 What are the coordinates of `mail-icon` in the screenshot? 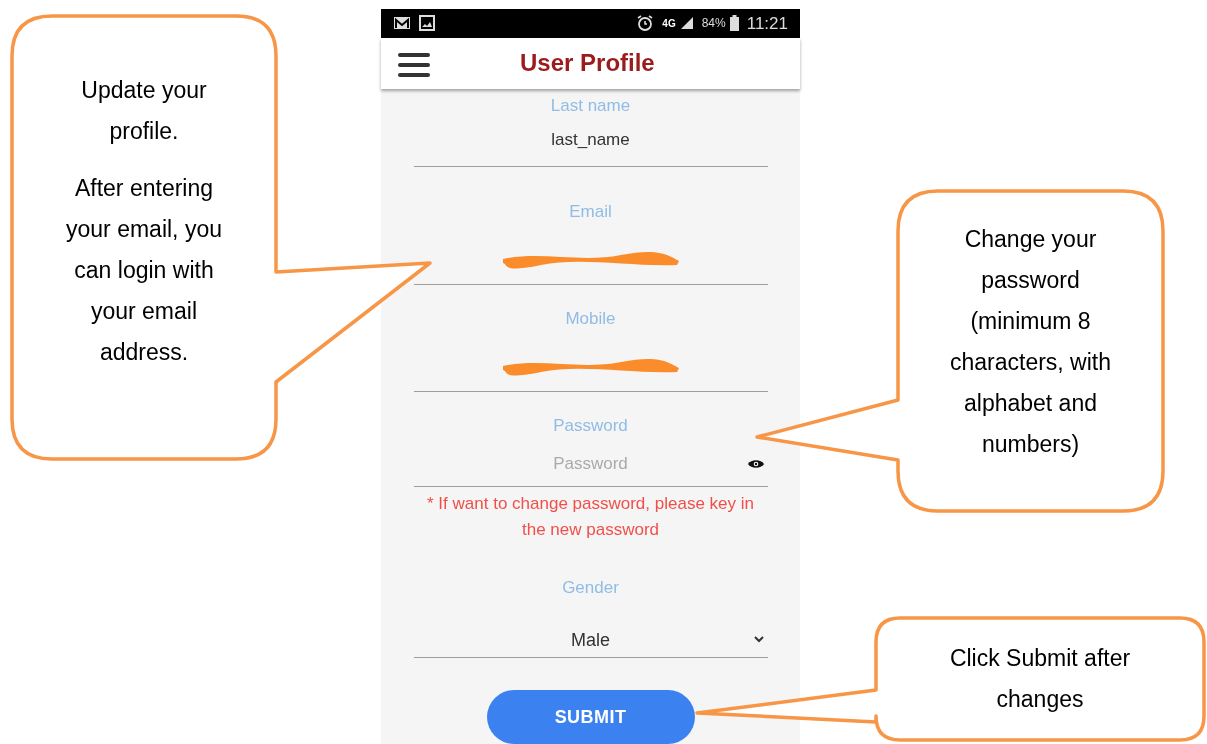 It's located at (402, 23).